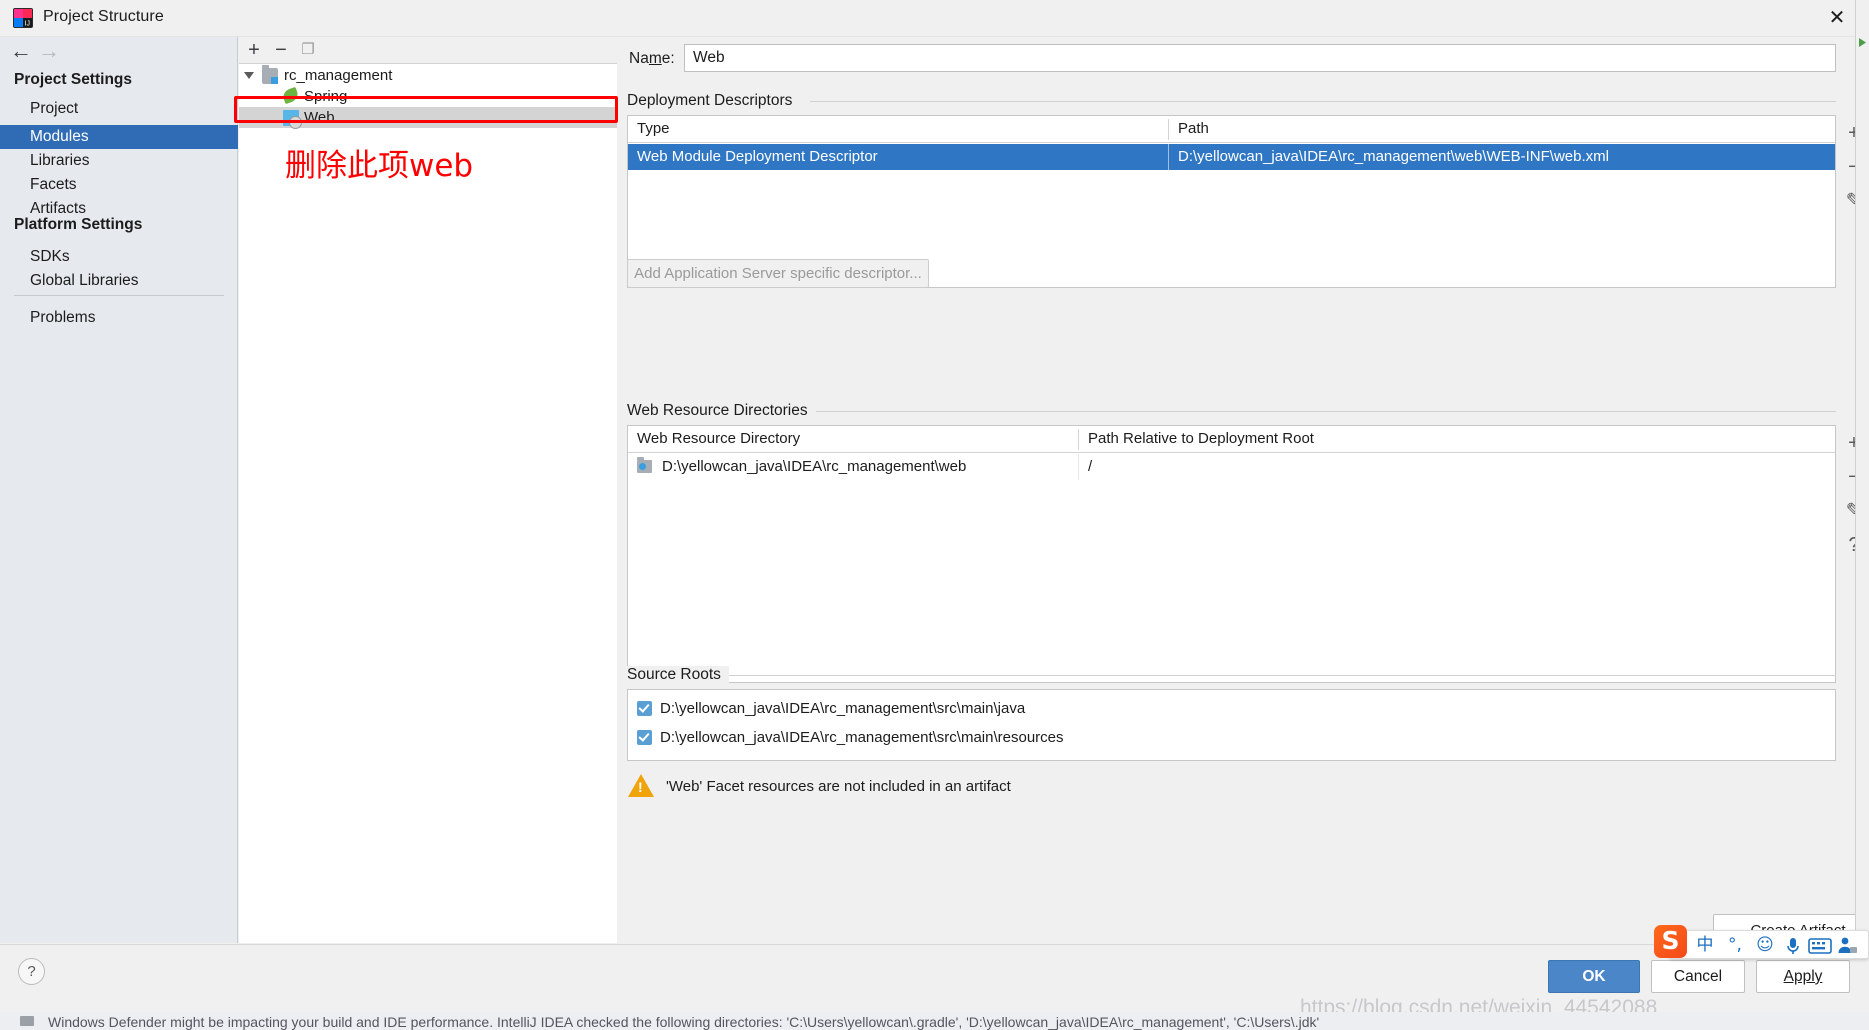  Describe the element at coordinates (934, 18) in the screenshot. I see `title-bar: IJ Project Structure ✕` at that location.